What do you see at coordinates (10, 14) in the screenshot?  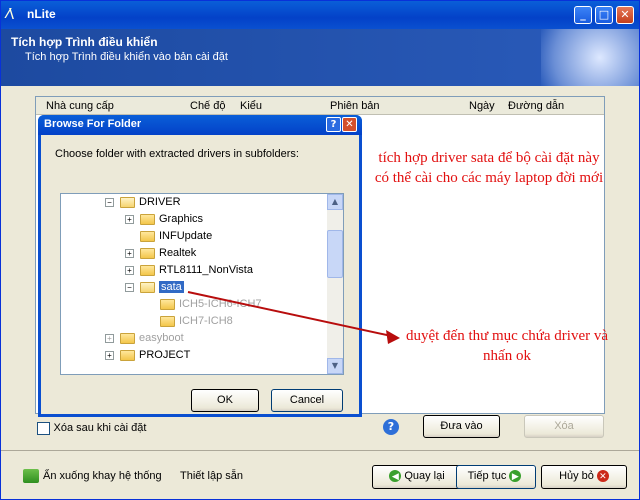 I see `nlite-app-icon: ⁄\` at bounding box center [10, 14].